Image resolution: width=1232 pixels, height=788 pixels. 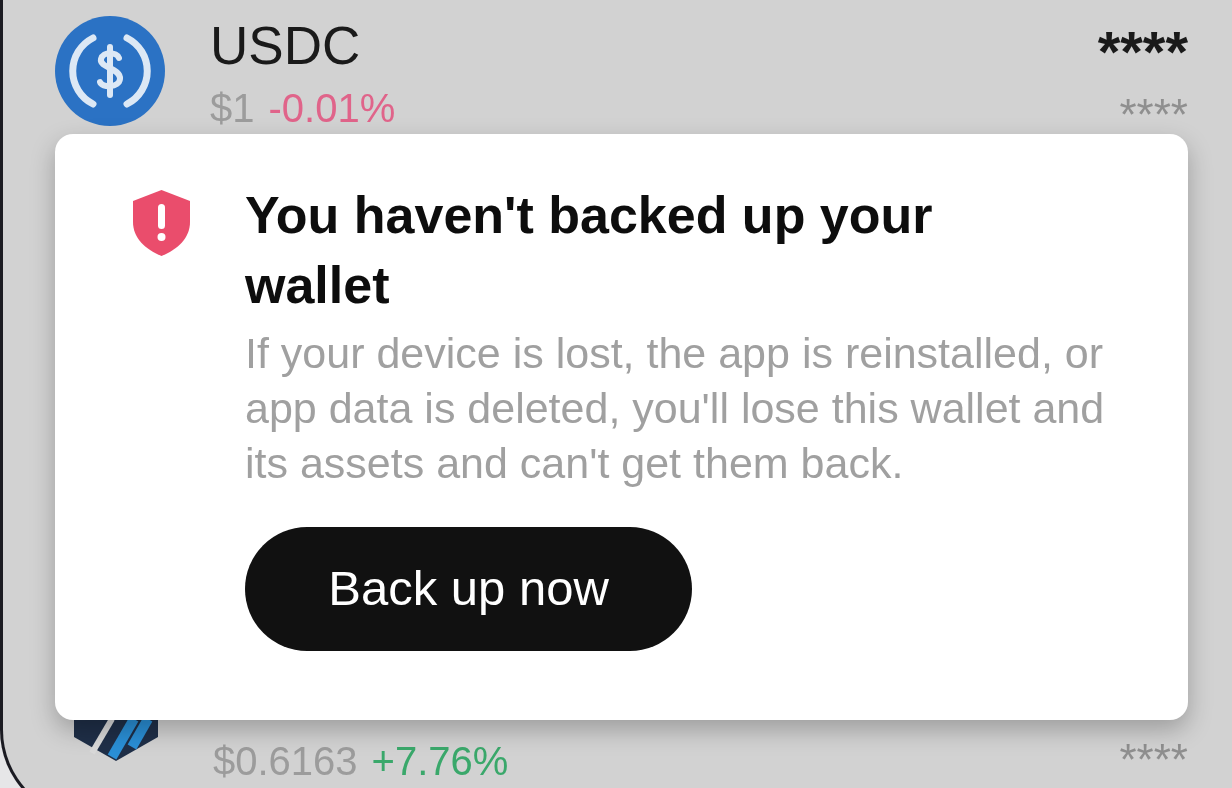 I want to click on shield-exclamation-icon, so click(x=161, y=223).